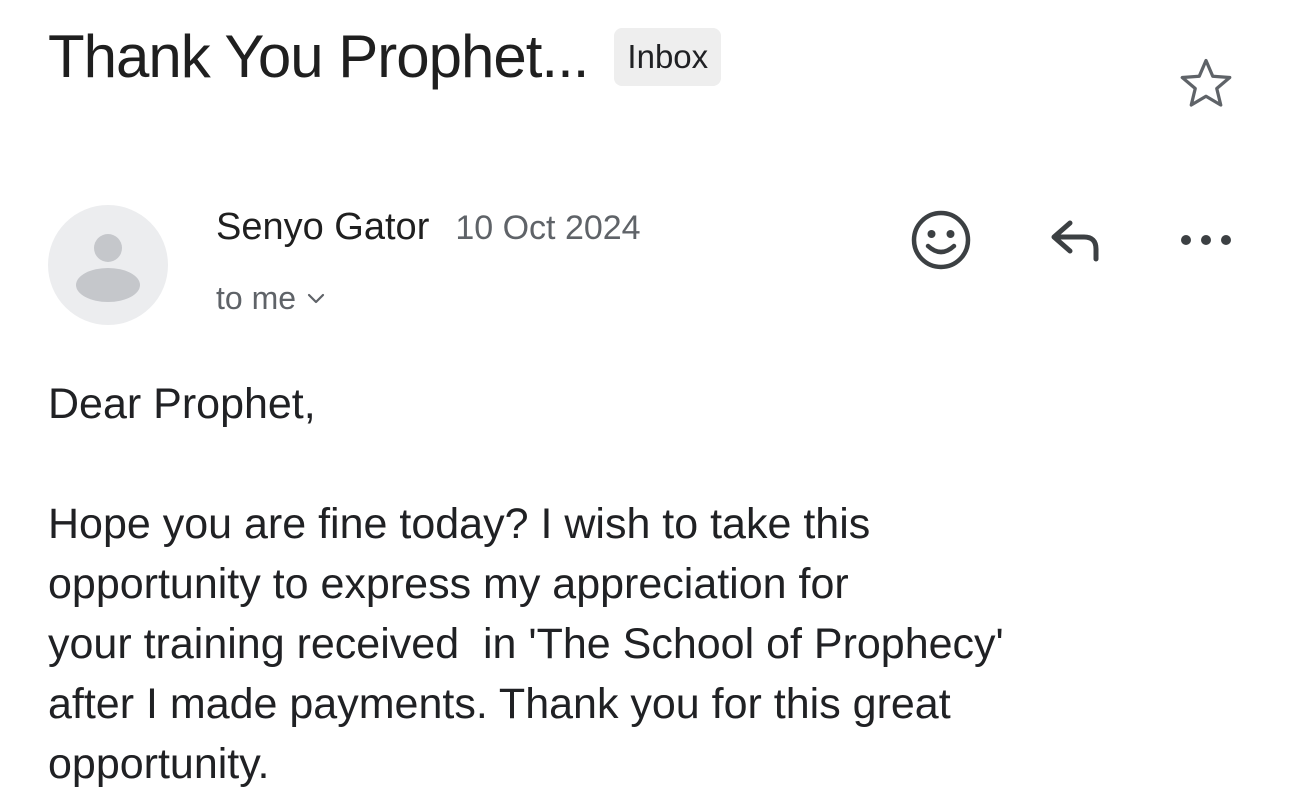  I want to click on add-reaction-button, so click(941, 240).